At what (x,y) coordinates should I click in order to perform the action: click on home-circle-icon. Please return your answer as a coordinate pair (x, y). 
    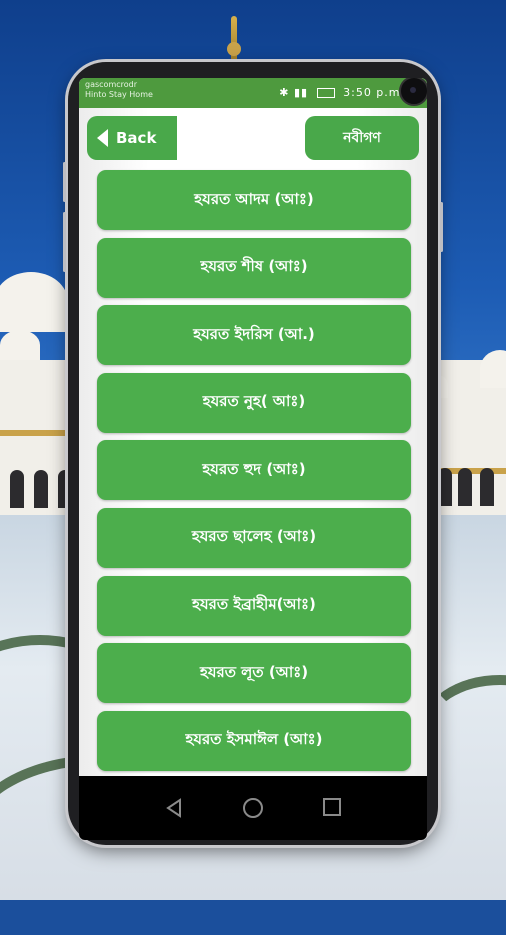
    Looking at the image, I should click on (253, 808).